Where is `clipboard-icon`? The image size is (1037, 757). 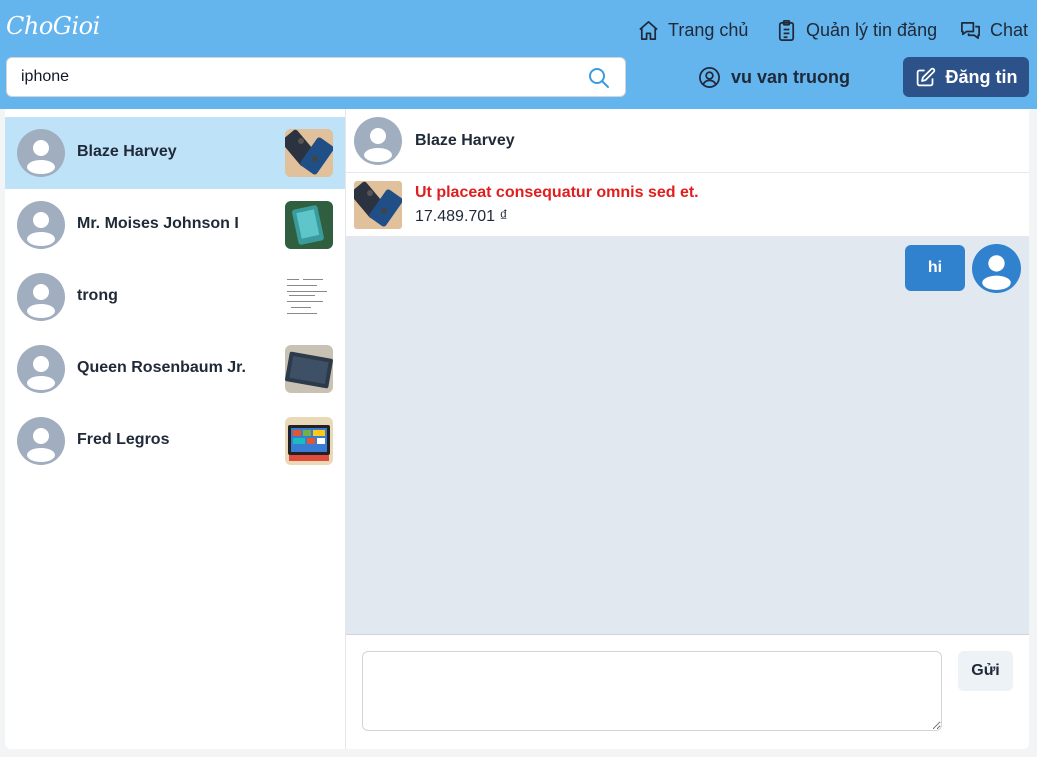 clipboard-icon is located at coordinates (786, 30).